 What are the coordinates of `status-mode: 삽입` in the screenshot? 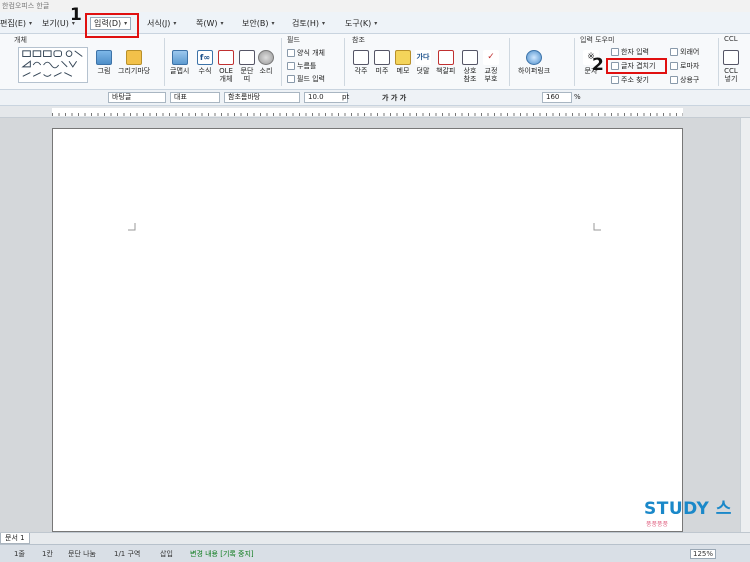 It's located at (166, 554).